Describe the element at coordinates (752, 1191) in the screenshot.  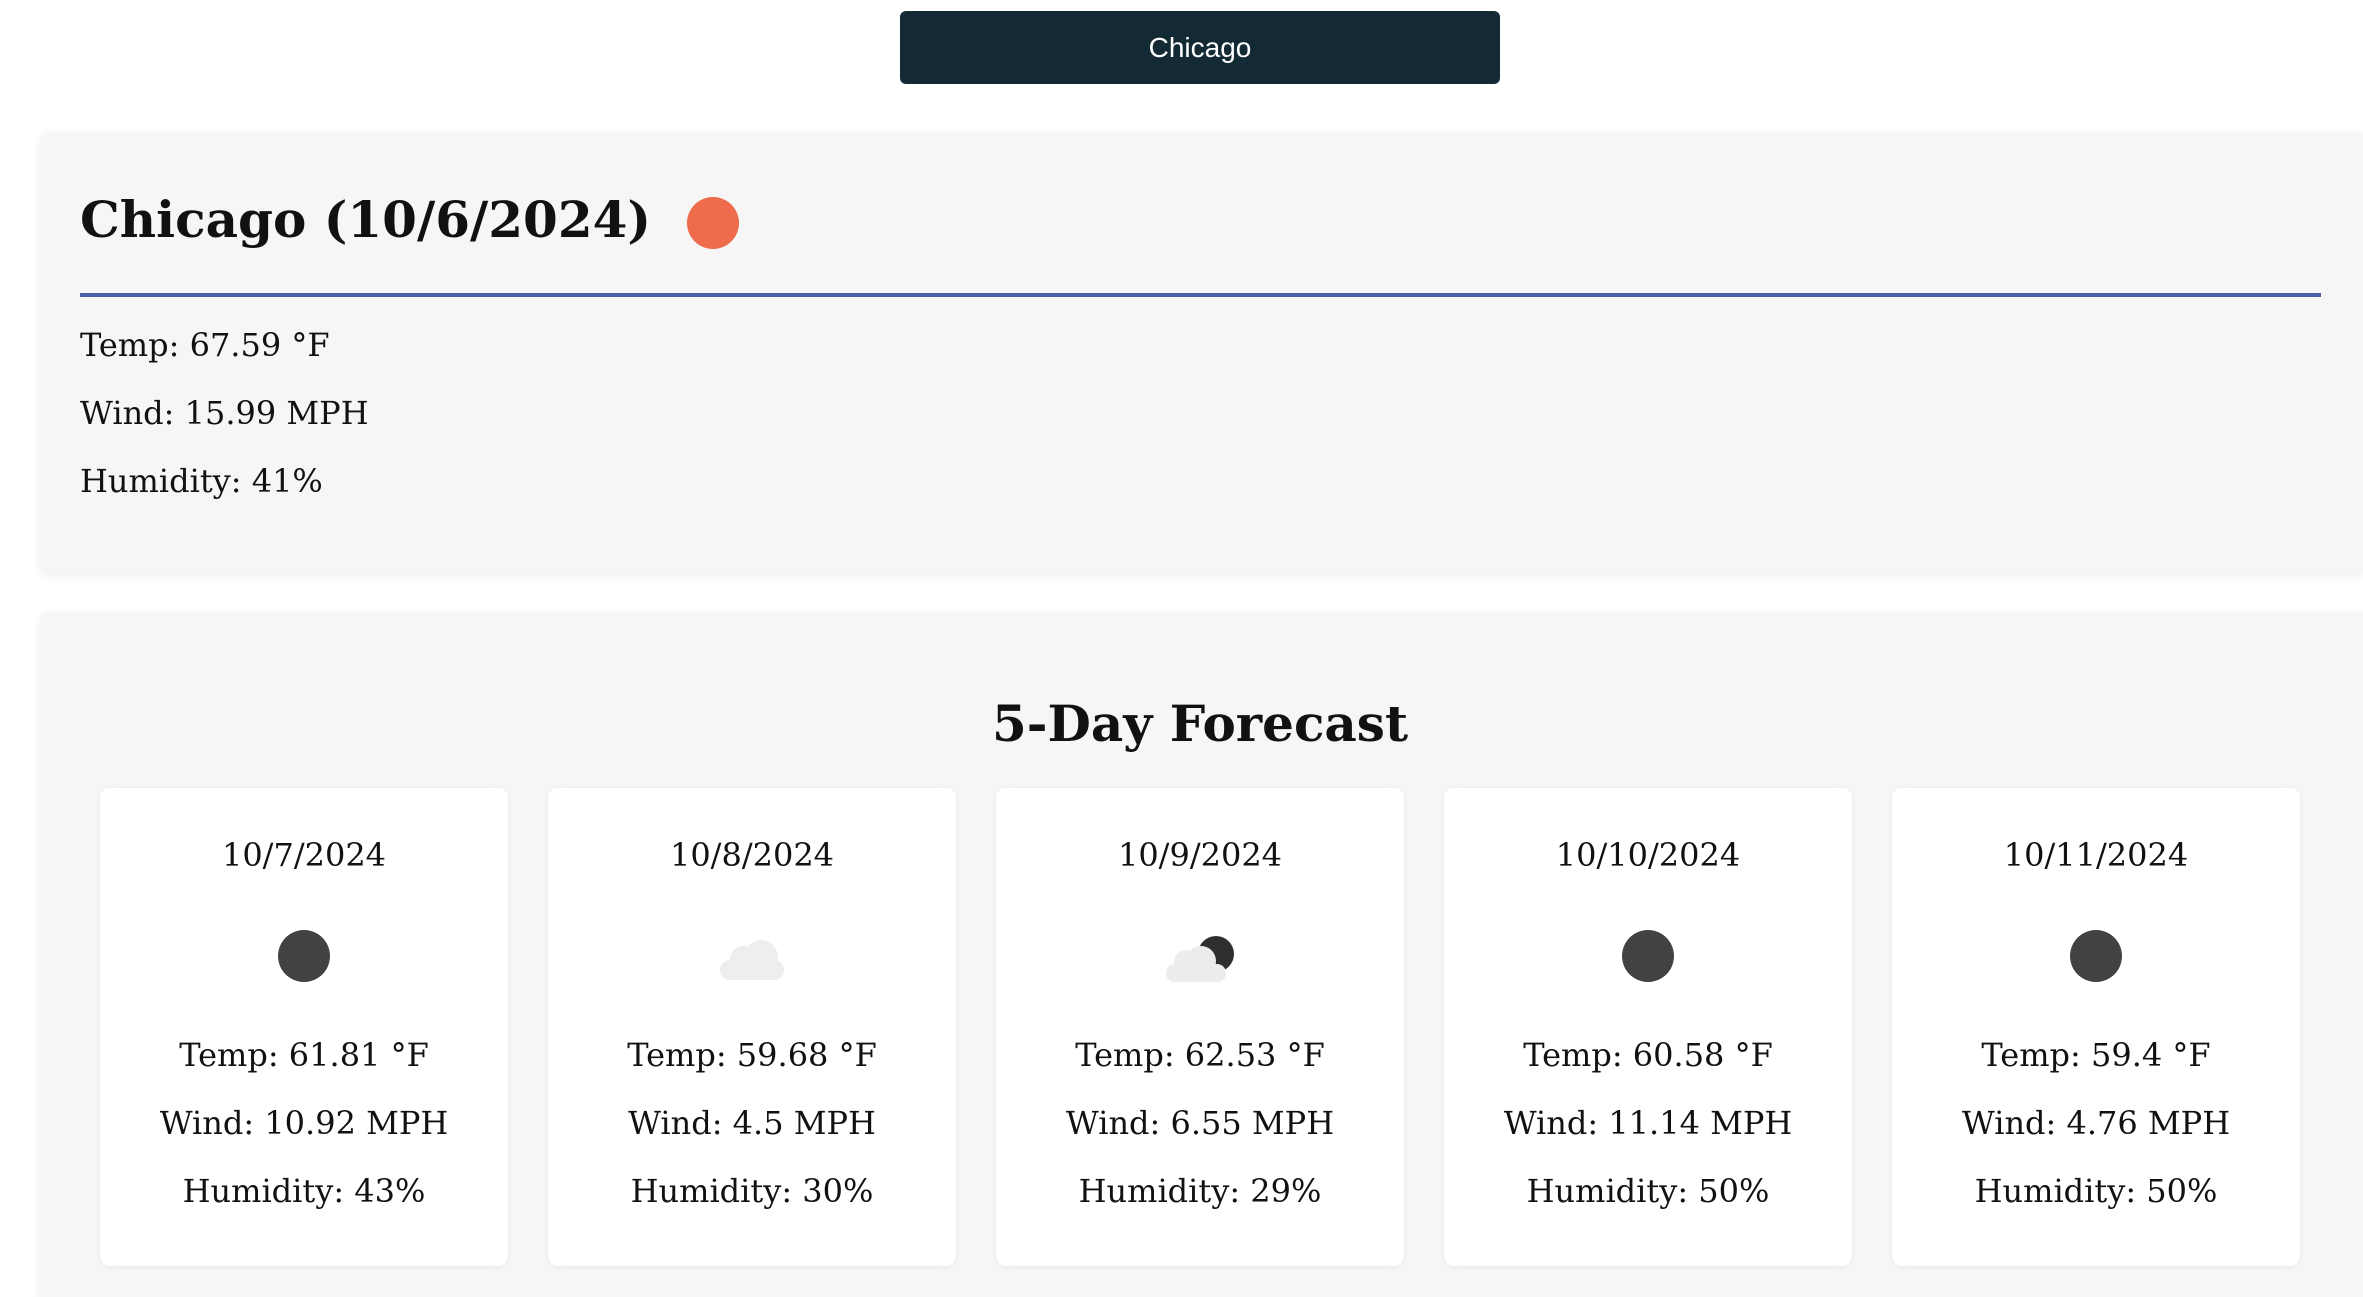
I see `forecast-humidity: Humidity: 30%` at that location.